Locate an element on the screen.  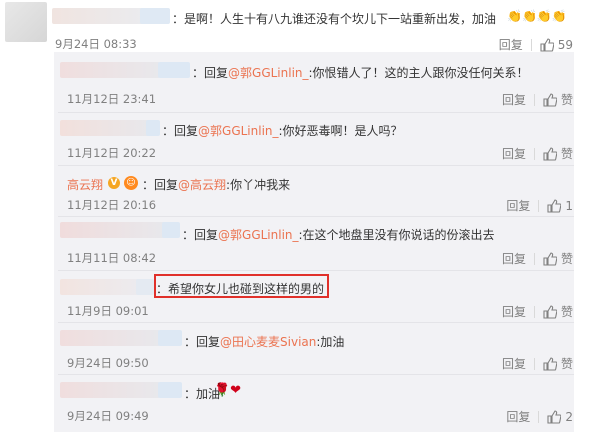
reply-date: 11月11日 08:42 is located at coordinates (112, 258).